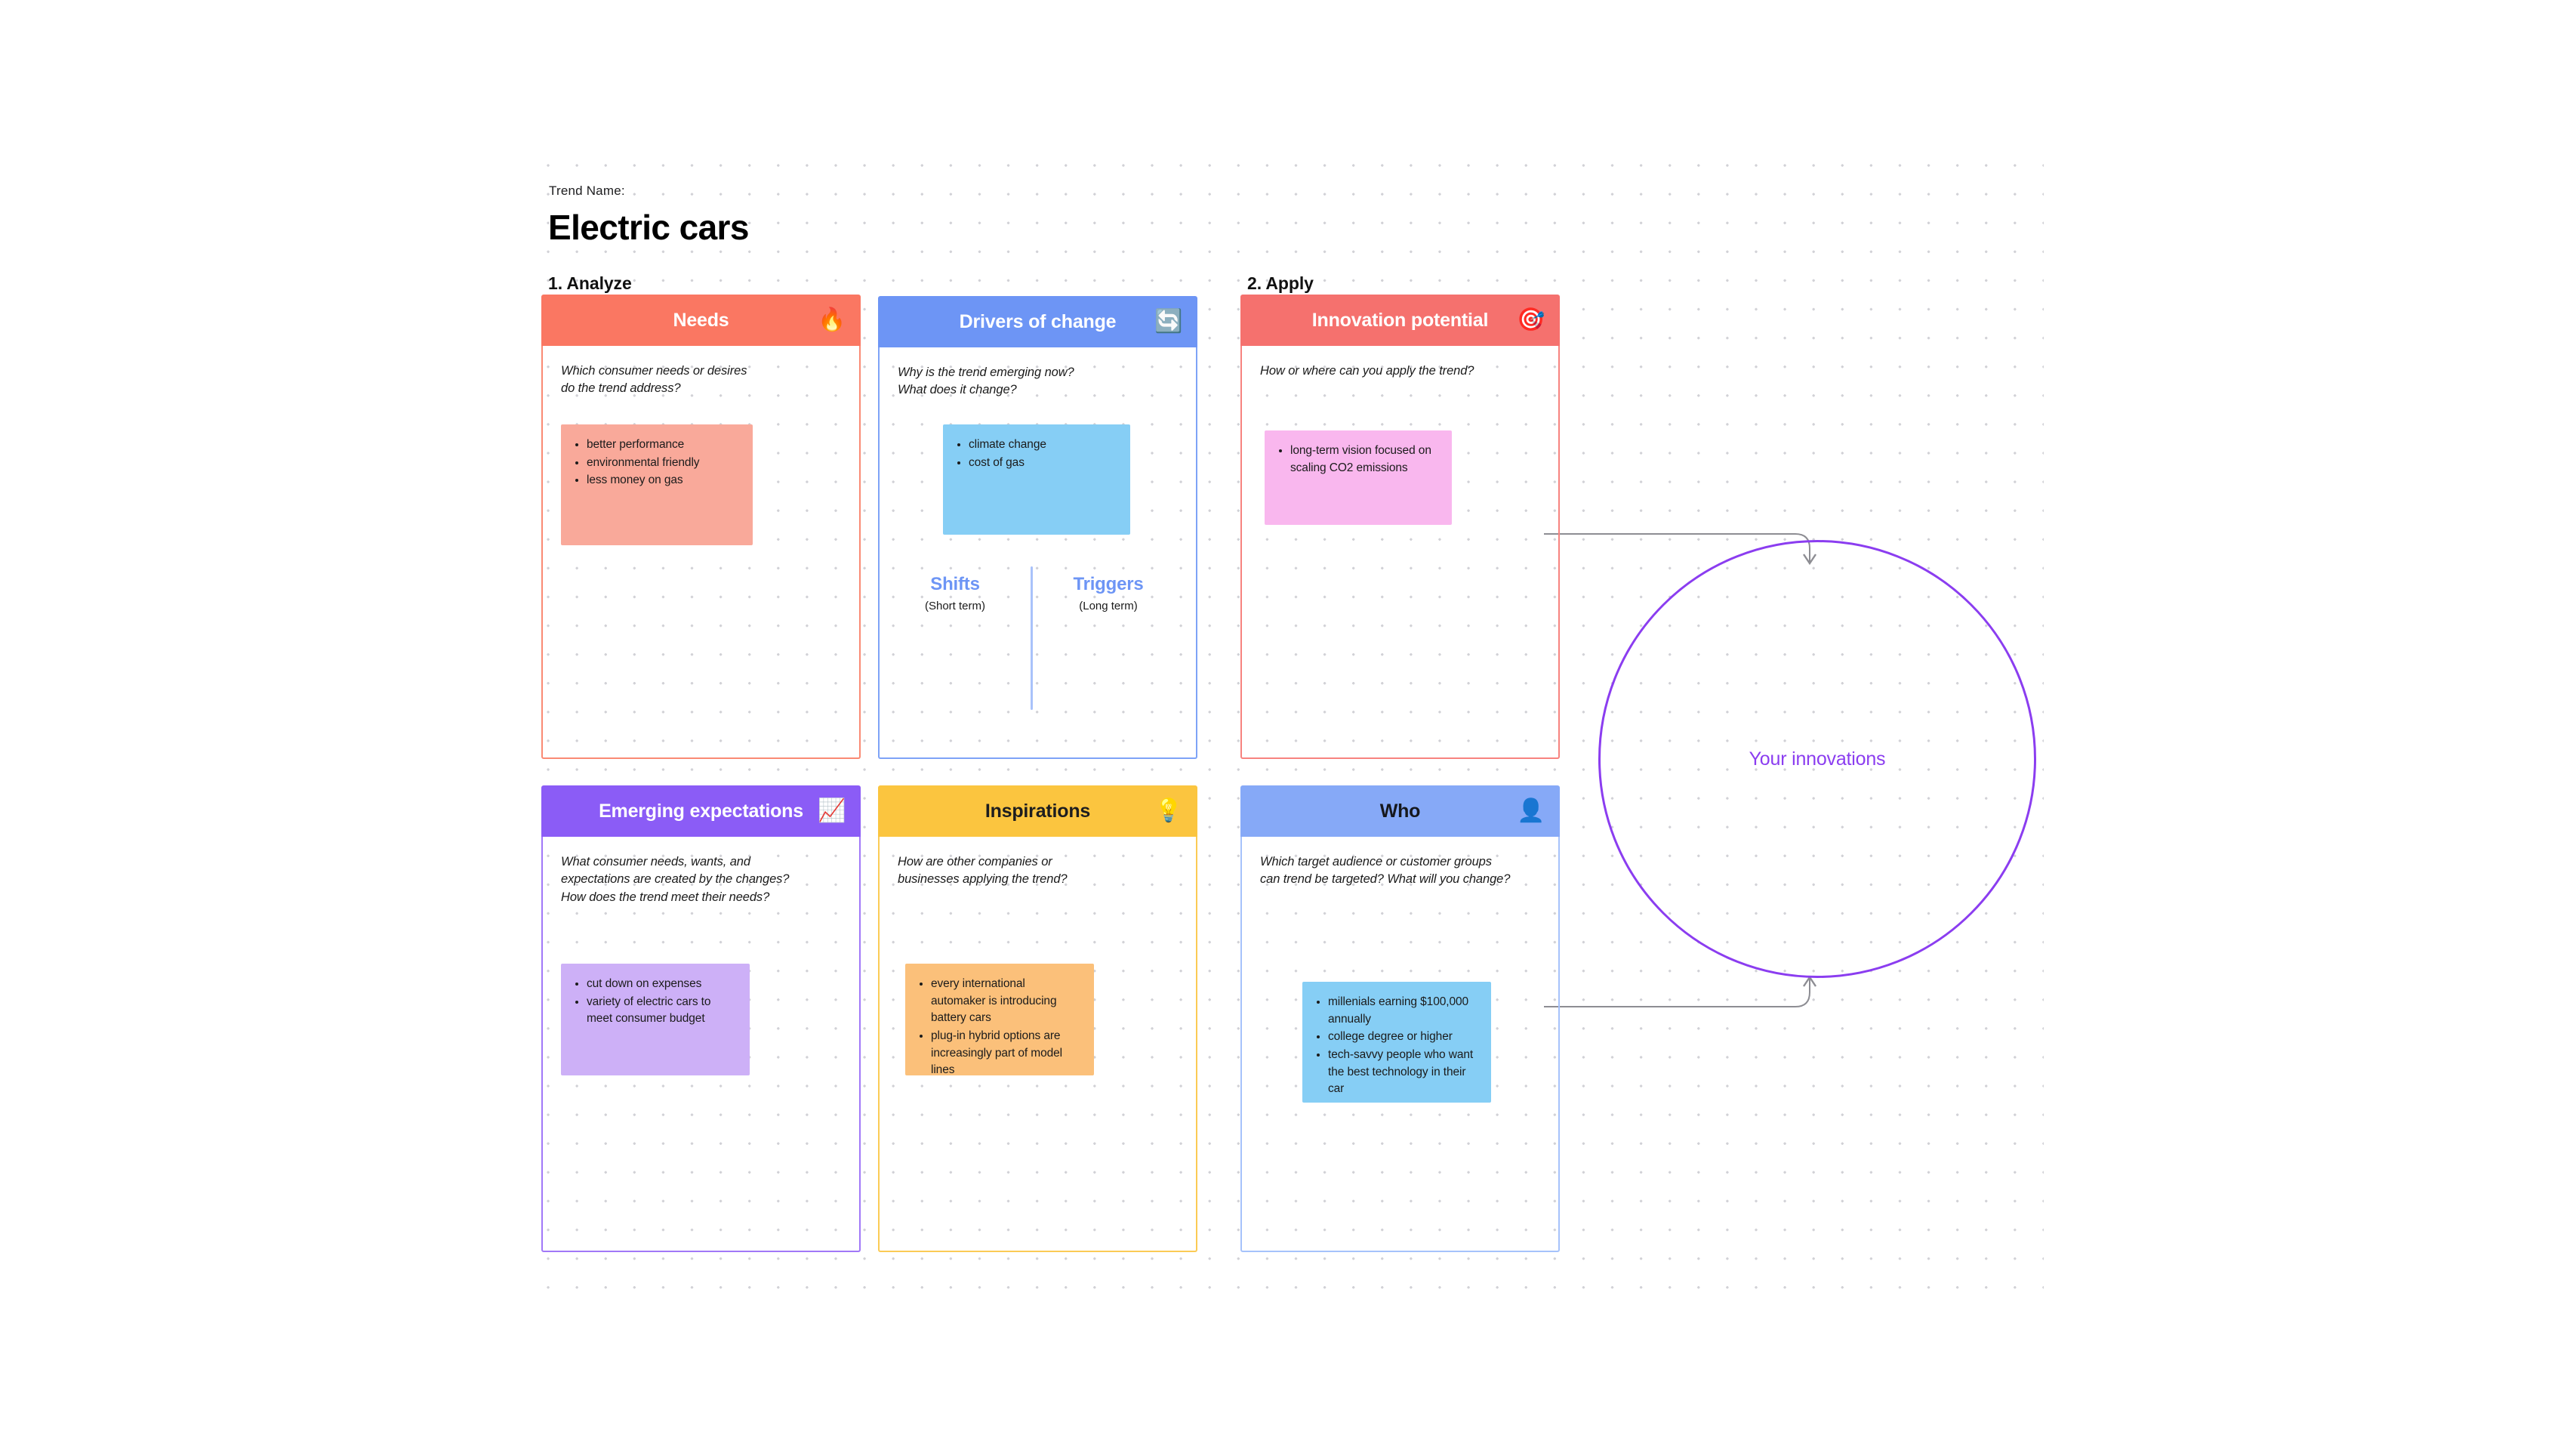 Image resolution: width=2576 pixels, height=1450 pixels. Describe the element at coordinates (1531, 319) in the screenshot. I see `dart-target-icon: 🎯` at that location.